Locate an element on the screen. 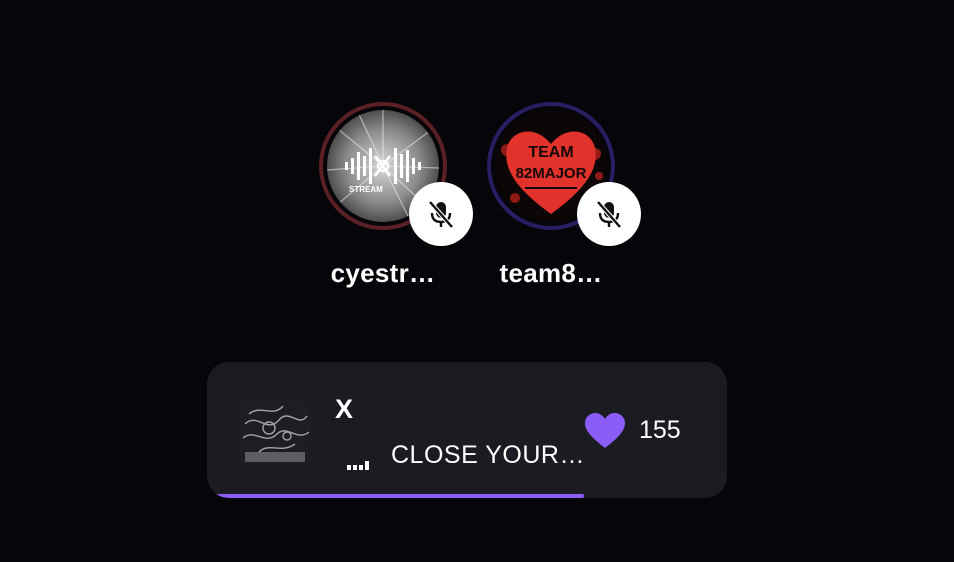  heart-icon is located at coordinates (605, 430).